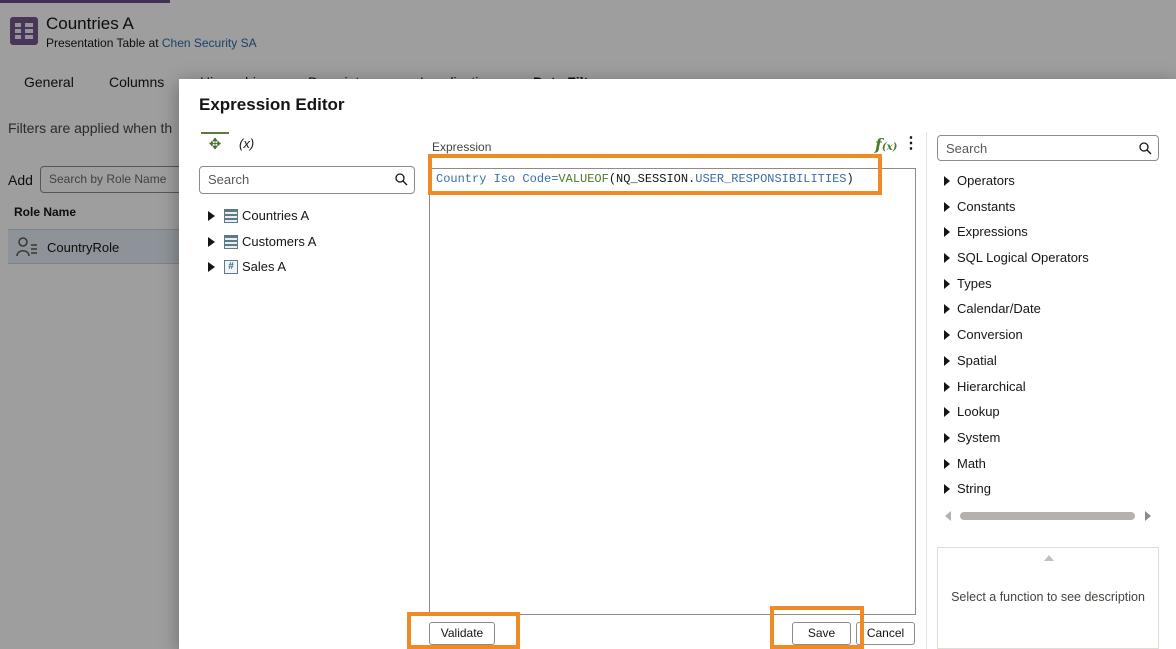  What do you see at coordinates (1049, 558) in the screenshot?
I see `collapse-up-icon` at bounding box center [1049, 558].